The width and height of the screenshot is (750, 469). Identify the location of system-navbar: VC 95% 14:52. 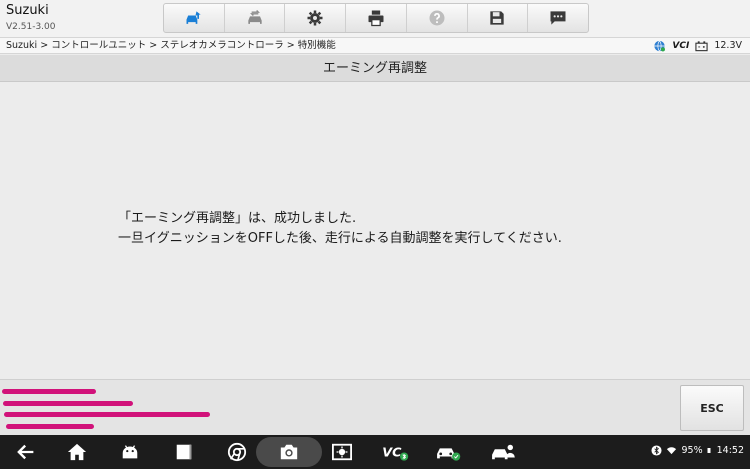
(375, 452).